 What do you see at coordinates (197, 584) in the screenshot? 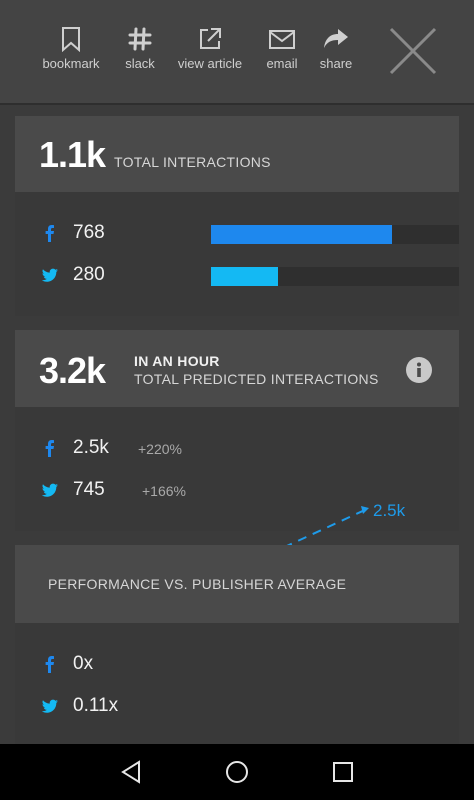
I see `performance-title: PERFORMANCE VS. PUBLISHER AVERAGE` at bounding box center [197, 584].